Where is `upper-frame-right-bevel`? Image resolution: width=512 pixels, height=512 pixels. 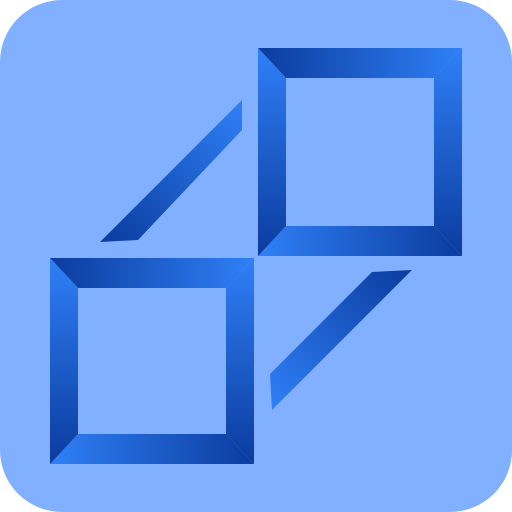 upper-frame-right-bevel is located at coordinates (448, 152).